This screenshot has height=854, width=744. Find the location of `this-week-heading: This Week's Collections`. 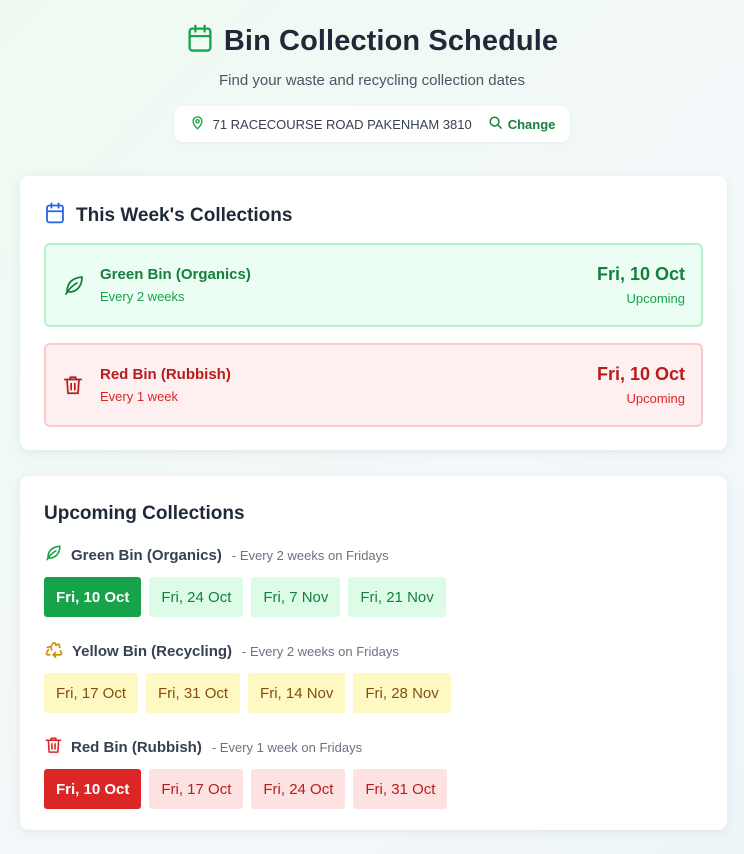

this-week-heading: This Week's Collections is located at coordinates (168, 216).